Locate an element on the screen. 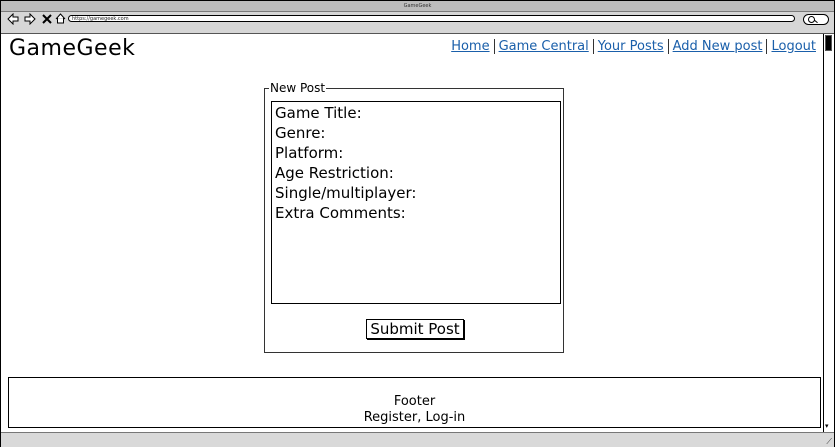 The width and height of the screenshot is (835, 447). nav-link-game-central: Game Central is located at coordinates (544, 46).